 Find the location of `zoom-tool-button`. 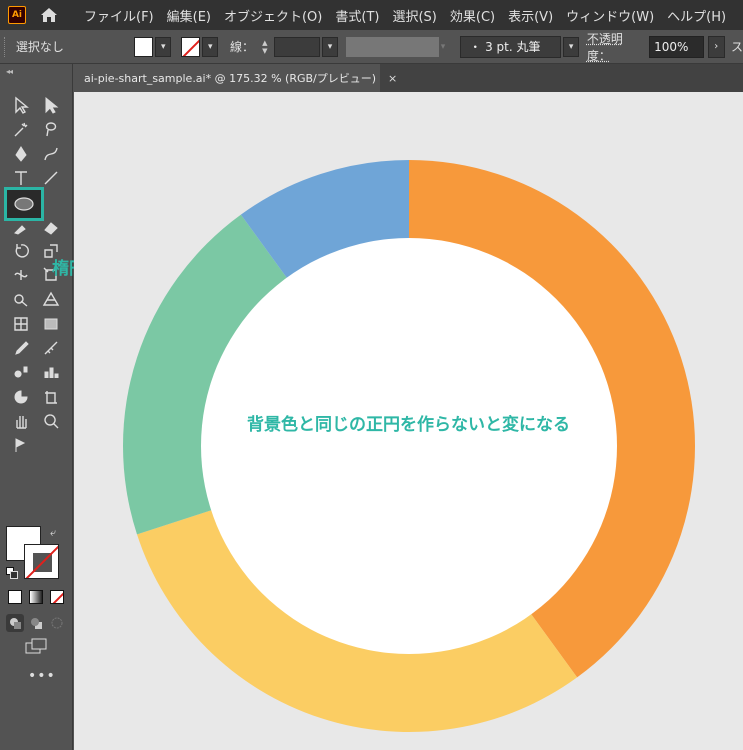

zoom-tool-button is located at coordinates (51, 421).